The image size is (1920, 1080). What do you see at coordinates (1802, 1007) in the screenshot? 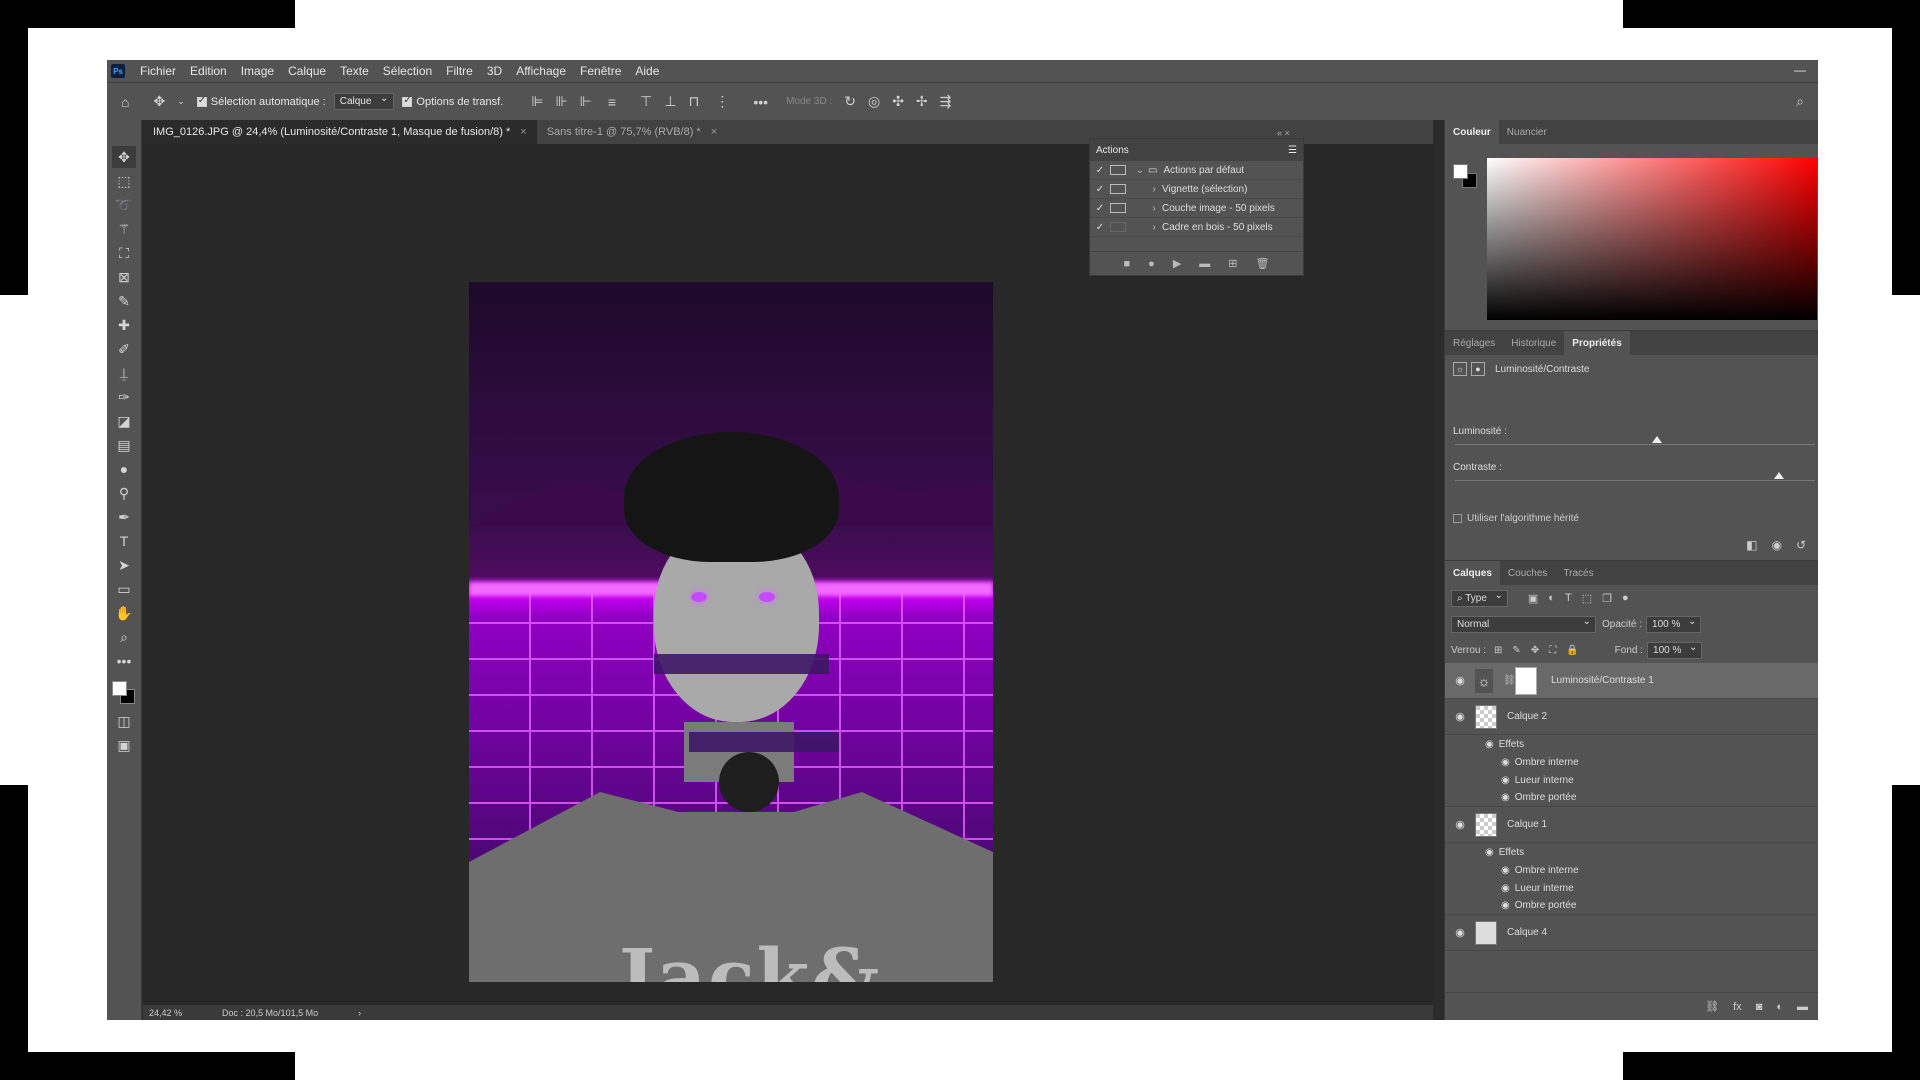
I see `new-group-icon: ▬` at bounding box center [1802, 1007].